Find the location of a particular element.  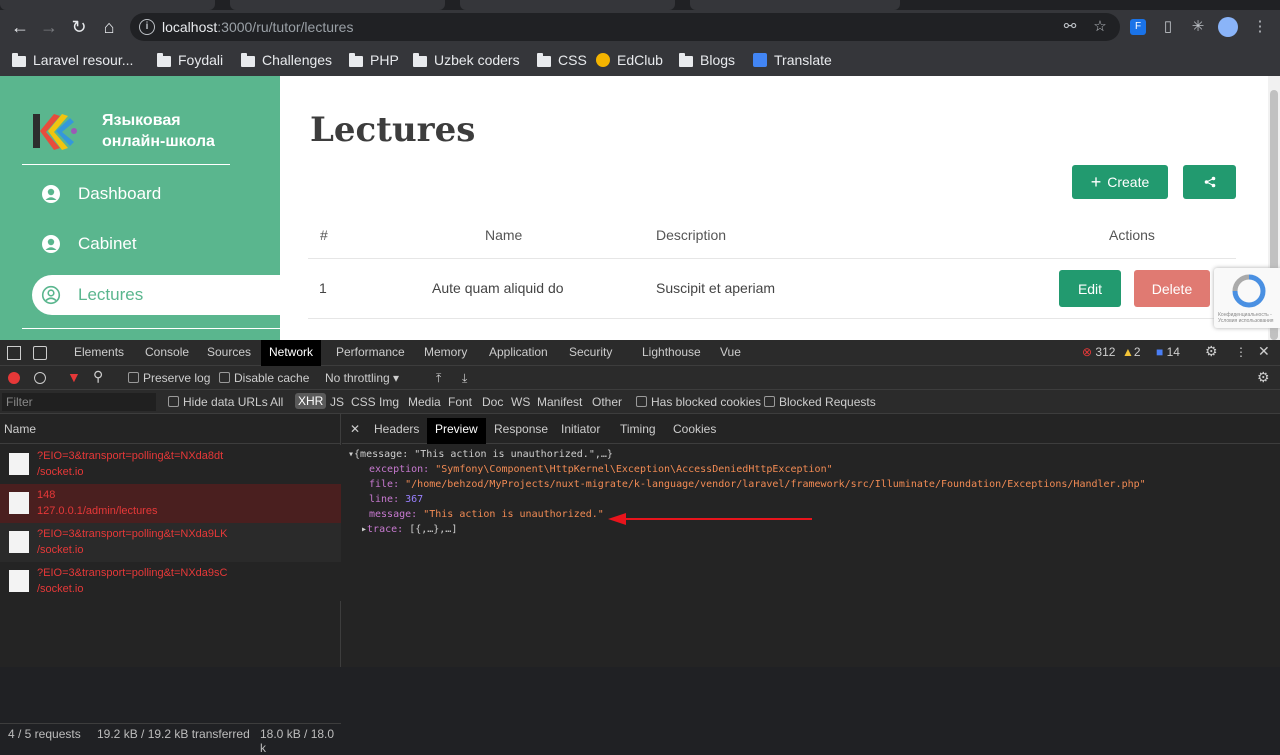

clear-icon is located at coordinates (40, 378).